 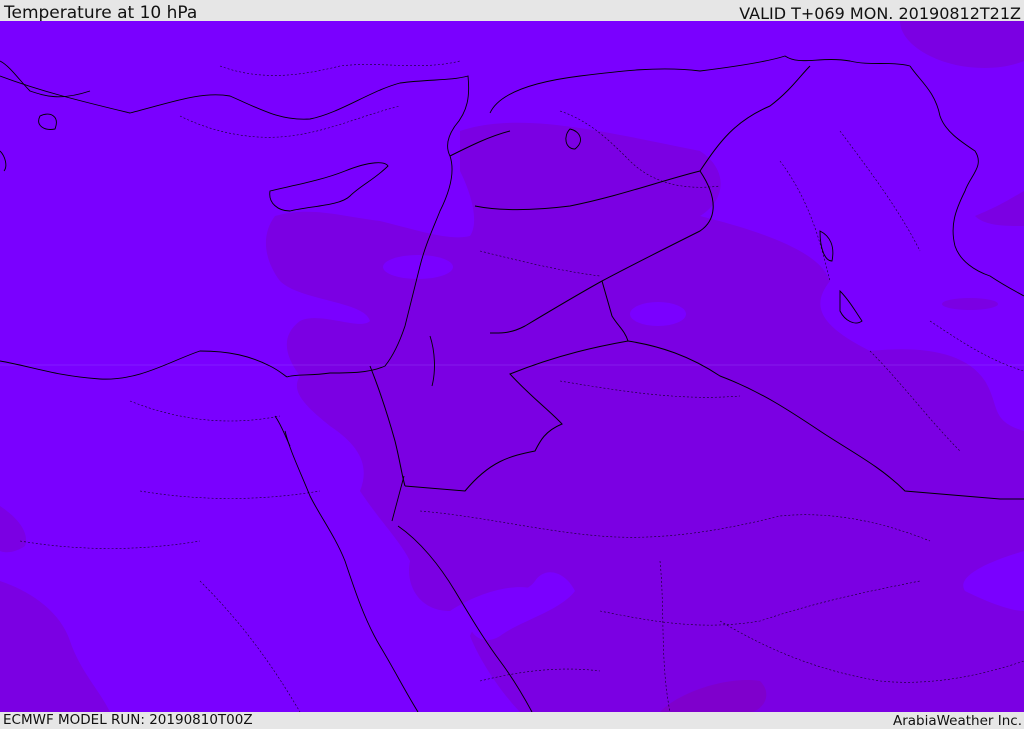 I want to click on field-patch-darker, so click(x=970, y=304).